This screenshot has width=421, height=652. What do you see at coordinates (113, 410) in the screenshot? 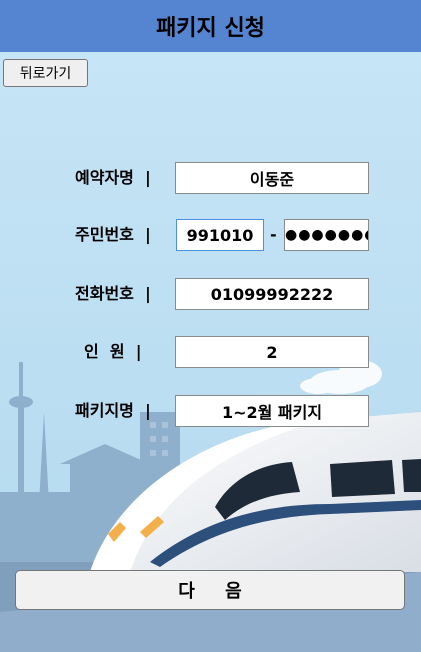
I see `package-label: 패키지명 |` at bounding box center [113, 410].